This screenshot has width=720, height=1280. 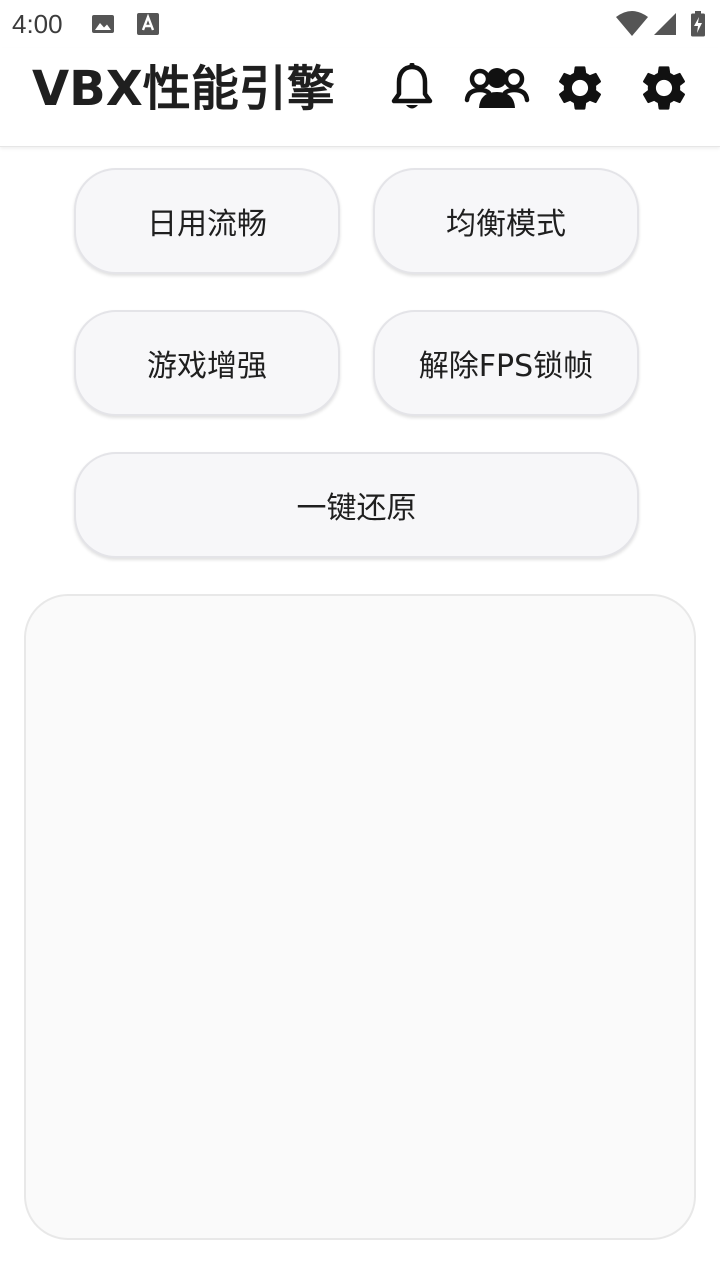 I want to click on balanced-mode-button: 均衡模式, so click(x=506, y=221).